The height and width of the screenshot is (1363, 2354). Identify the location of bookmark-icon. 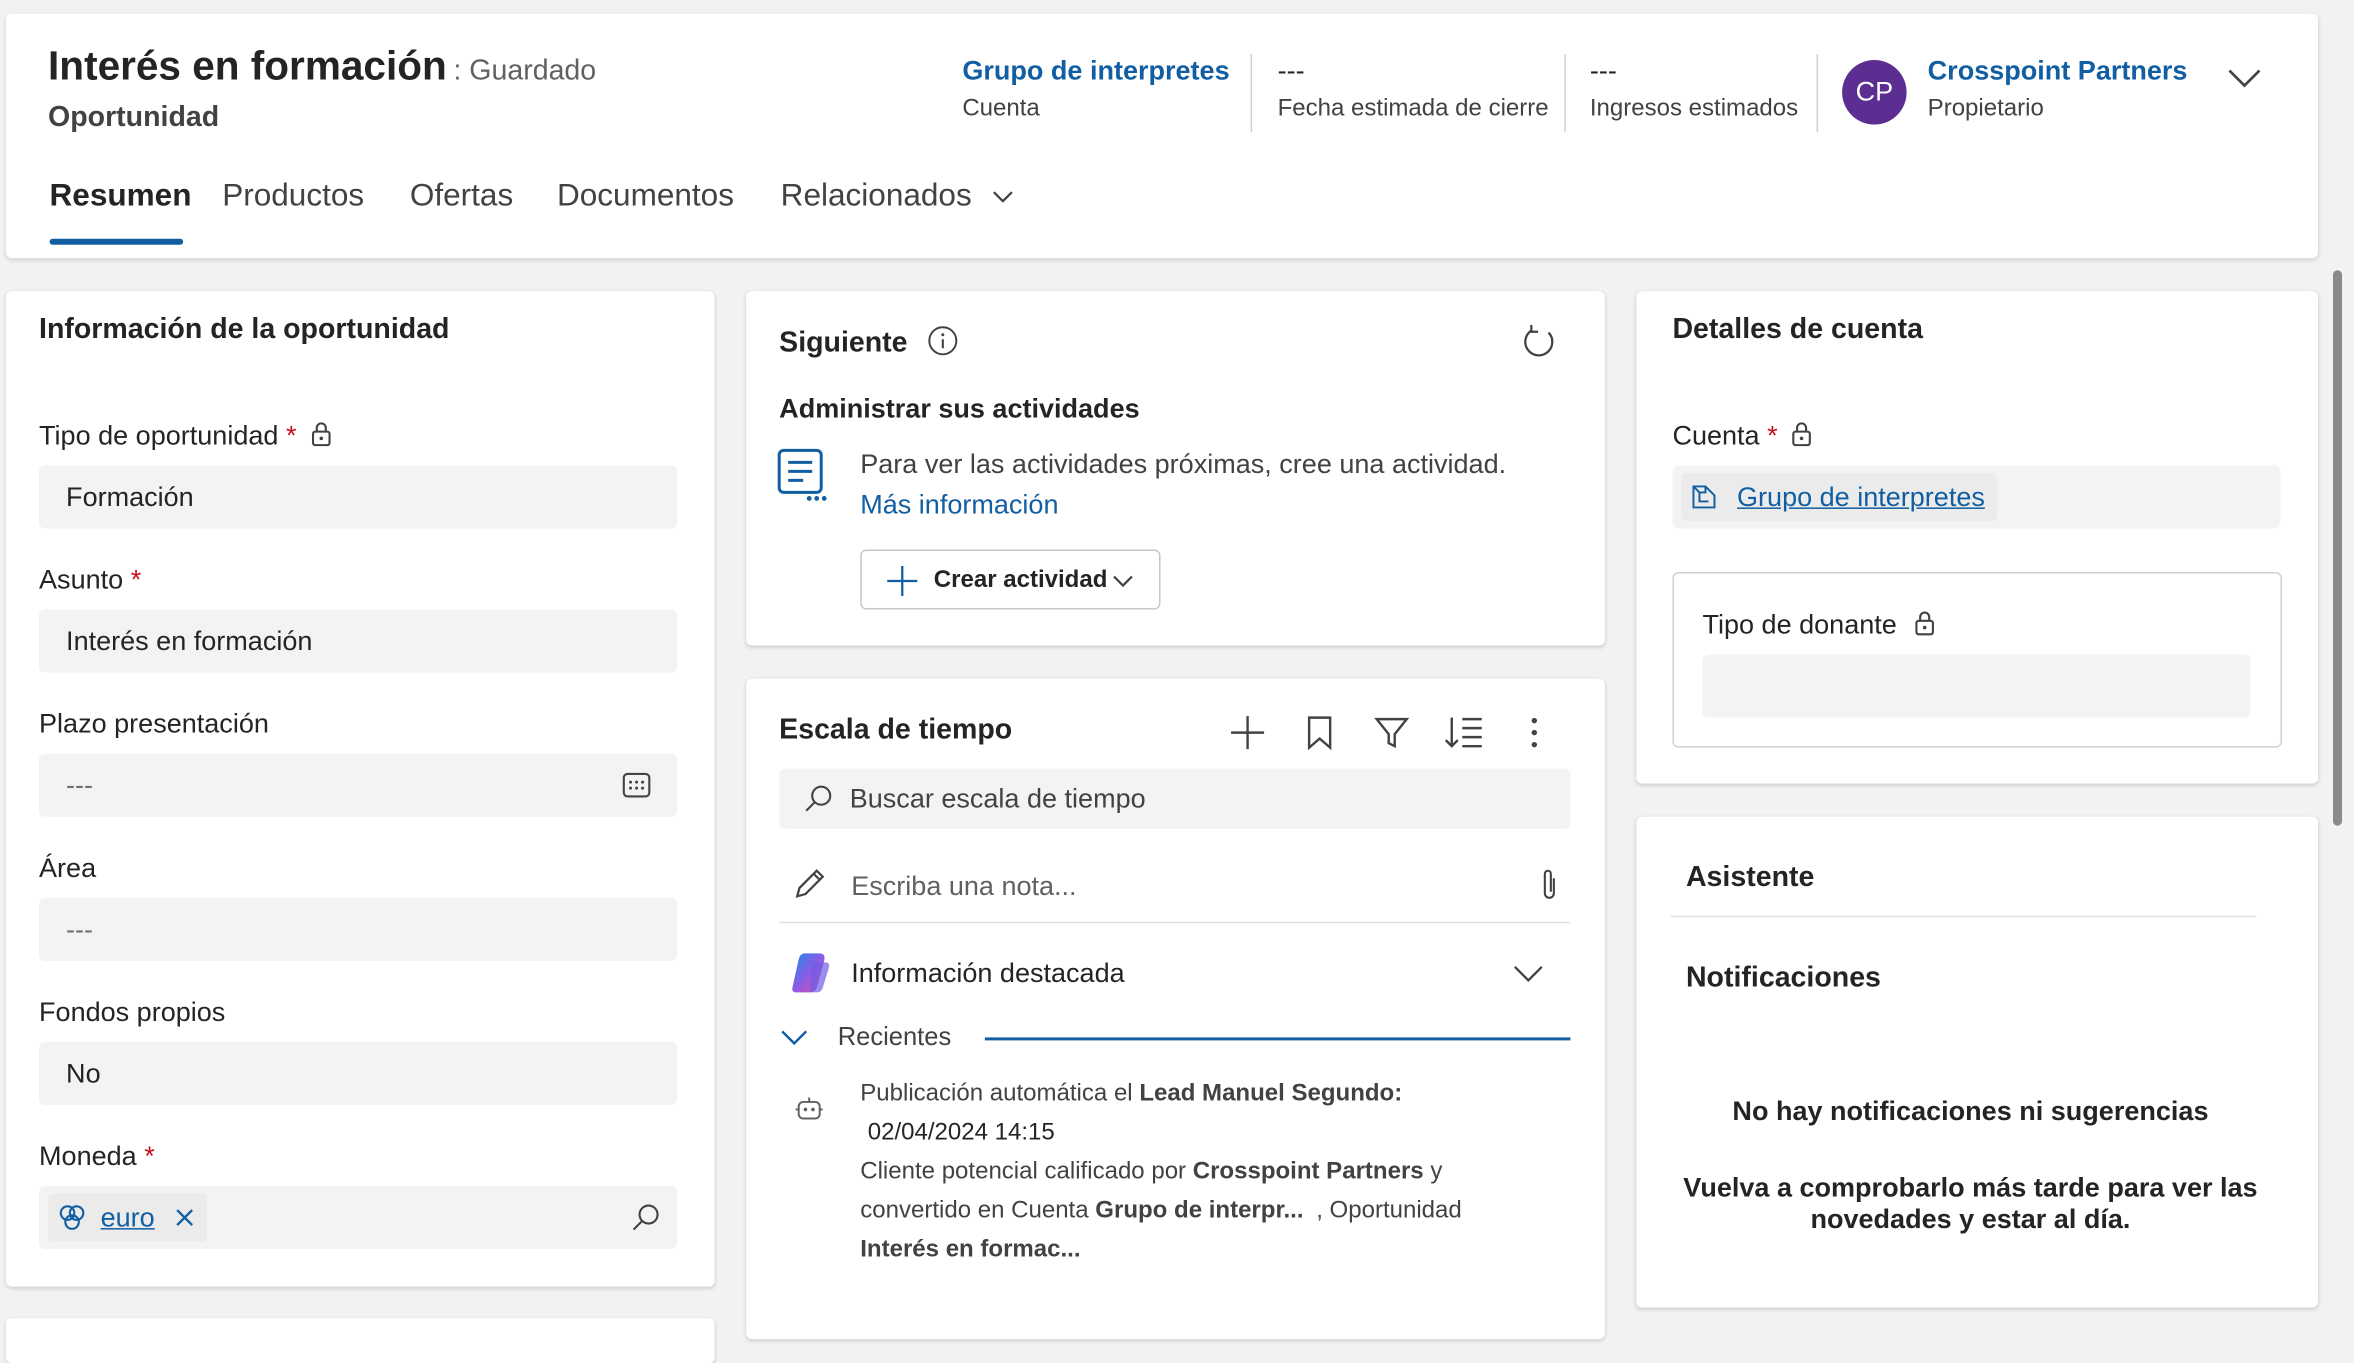
(1320, 733).